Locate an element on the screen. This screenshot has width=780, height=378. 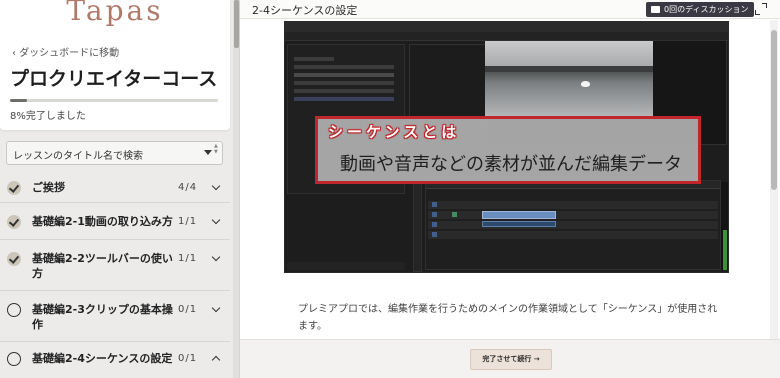
caption-text: 動画や音声などの素材が並んだ編集データ is located at coordinates (511, 164).